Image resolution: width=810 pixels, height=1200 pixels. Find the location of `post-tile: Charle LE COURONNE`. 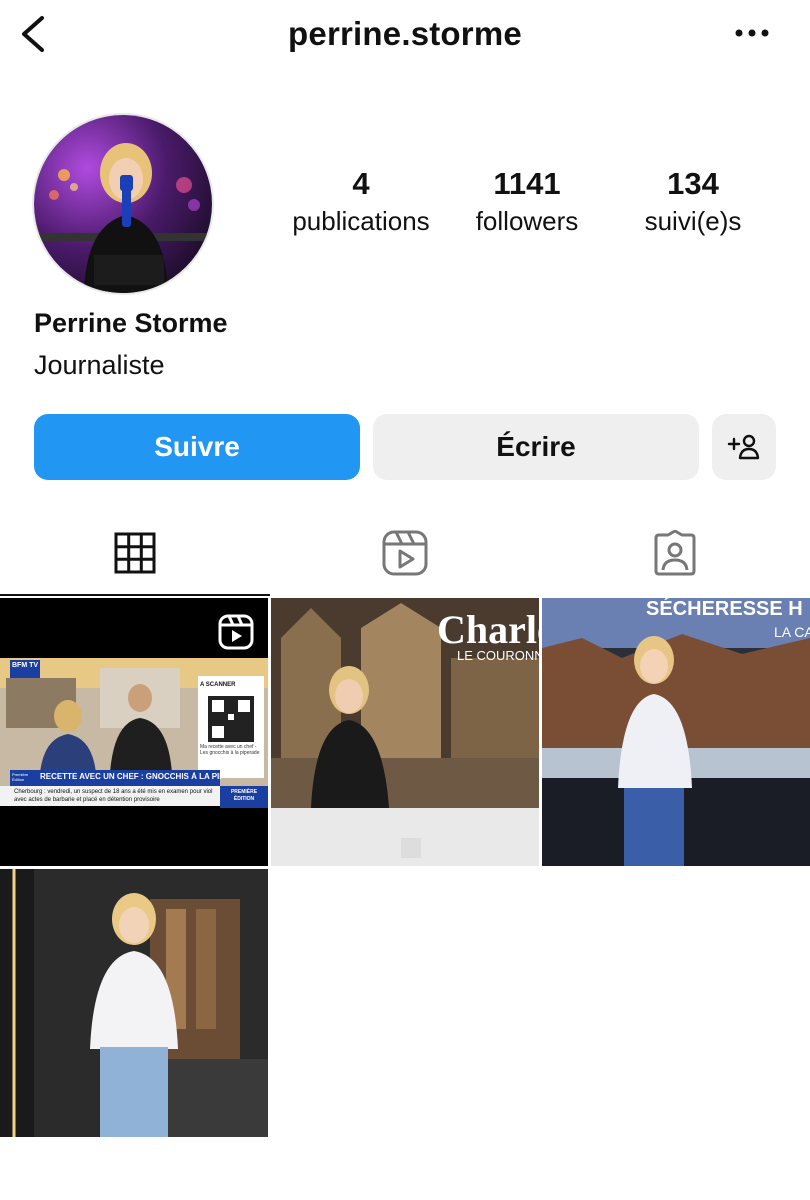

post-tile: Charle LE COURONNE is located at coordinates (405, 732).